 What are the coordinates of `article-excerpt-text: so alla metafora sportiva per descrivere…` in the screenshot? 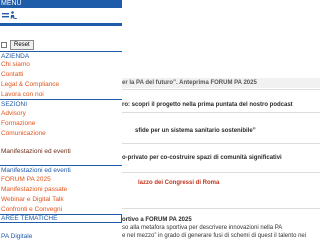 It's located at (202, 228).